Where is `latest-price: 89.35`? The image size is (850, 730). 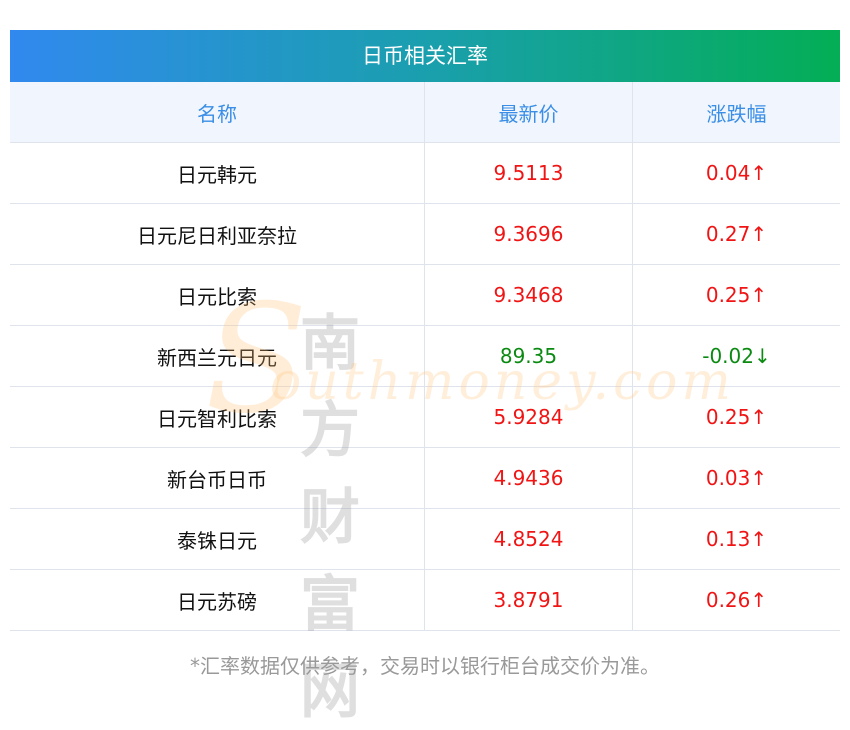 latest-price: 89.35 is located at coordinates (528, 356).